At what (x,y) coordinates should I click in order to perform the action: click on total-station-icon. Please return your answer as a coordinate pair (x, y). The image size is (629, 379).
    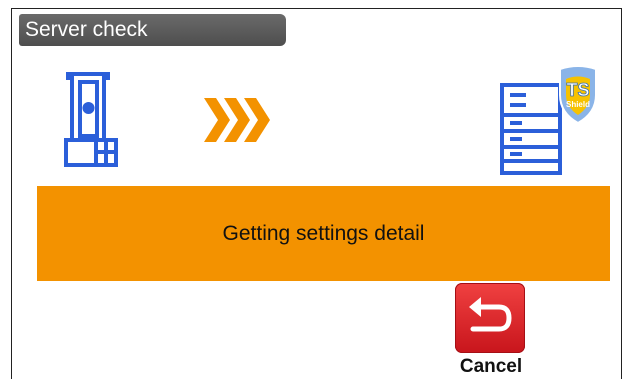
    Looking at the image, I should click on (91, 119).